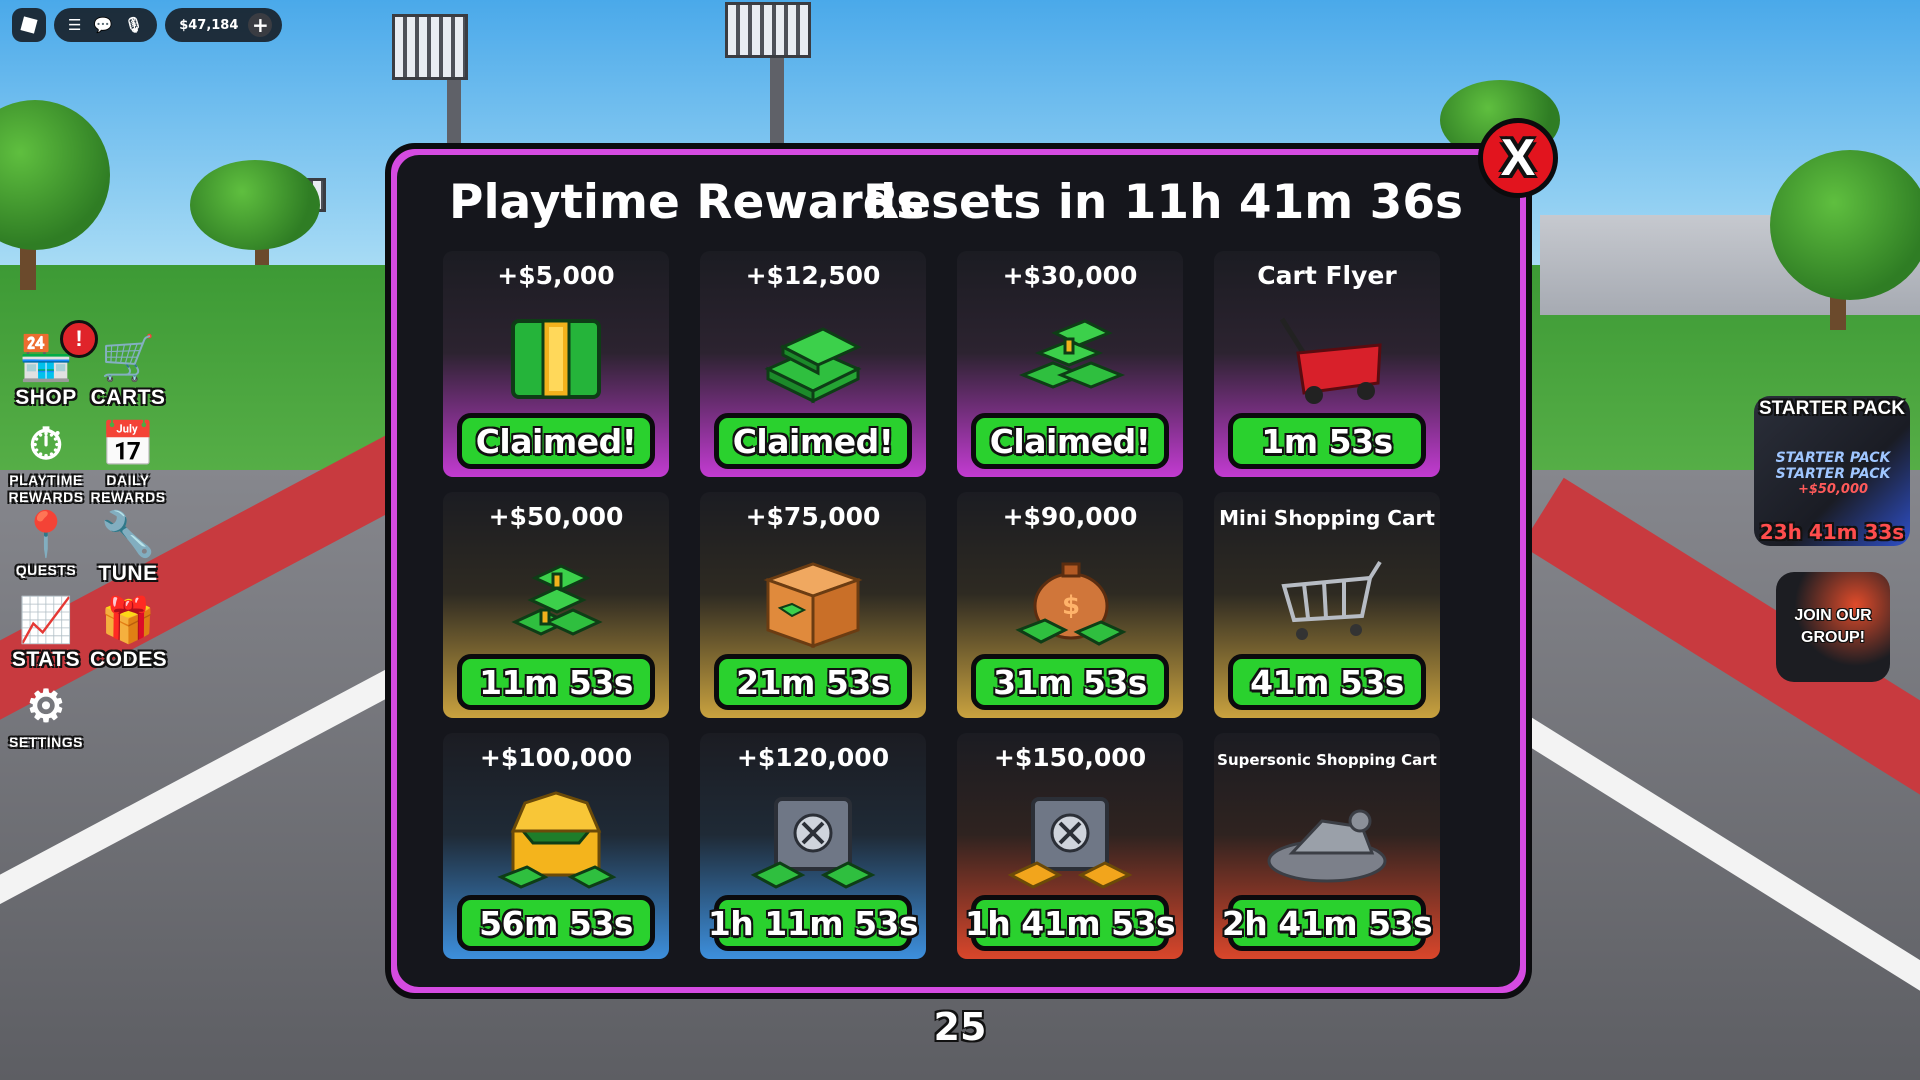 This screenshot has width=1920, height=1080. I want to click on shopping-cart-icon, so click(1327, 600).